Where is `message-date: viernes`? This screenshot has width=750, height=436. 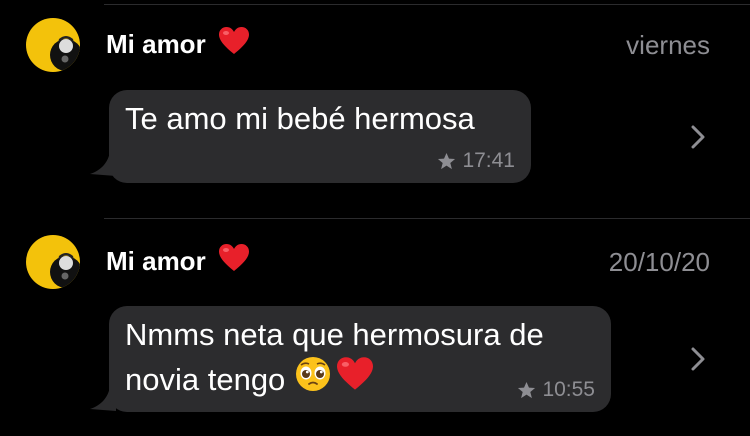
message-date: viernes is located at coordinates (668, 45).